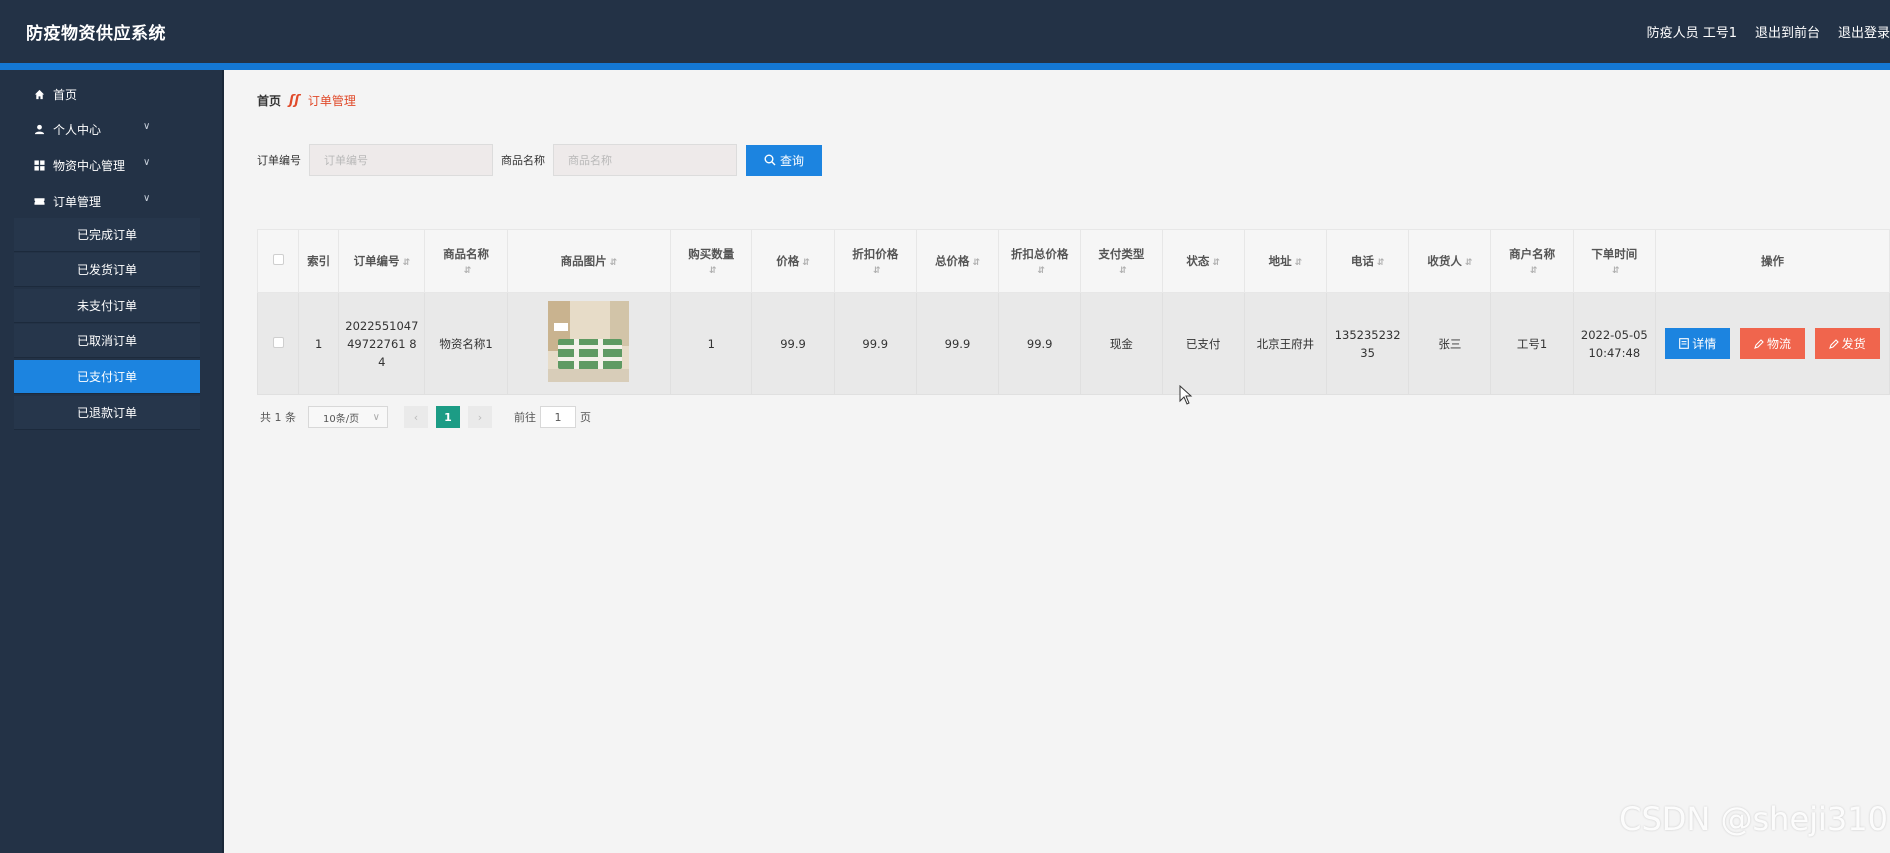 Image resolution: width=1890 pixels, height=853 pixels. What do you see at coordinates (348, 417) in the screenshot?
I see `page-size-select: 10条/页 ∨` at bounding box center [348, 417].